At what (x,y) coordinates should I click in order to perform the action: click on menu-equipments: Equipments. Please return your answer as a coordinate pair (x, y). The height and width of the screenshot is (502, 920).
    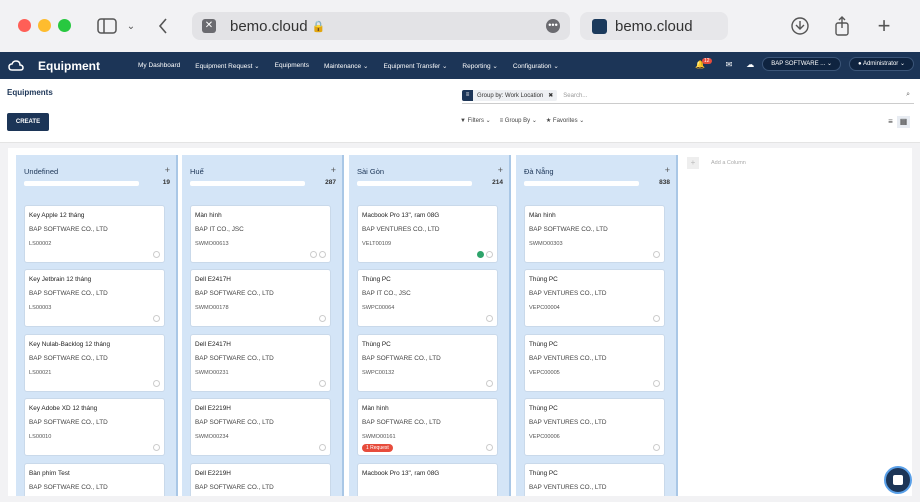
    Looking at the image, I should click on (292, 66).